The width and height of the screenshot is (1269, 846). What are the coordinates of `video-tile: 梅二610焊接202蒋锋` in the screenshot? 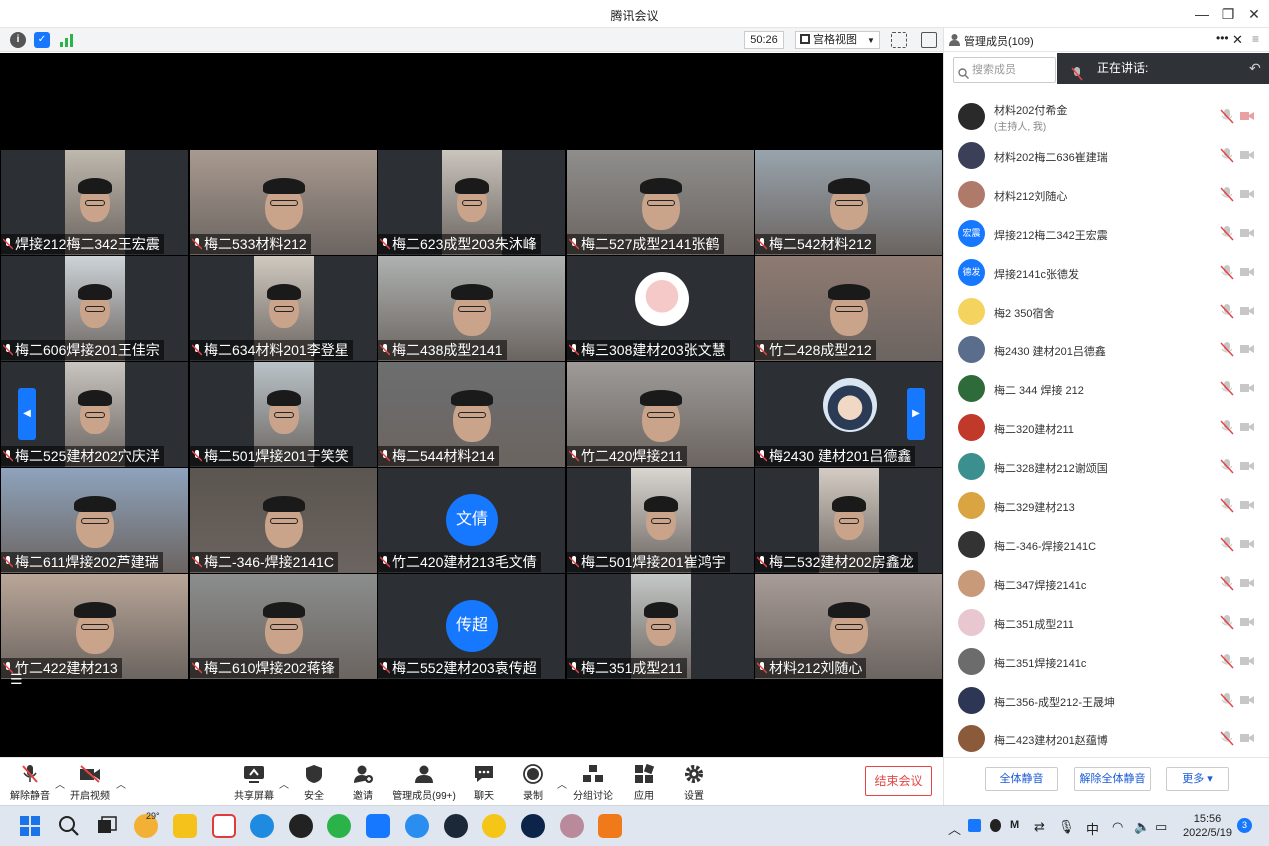 It's located at (283, 626).